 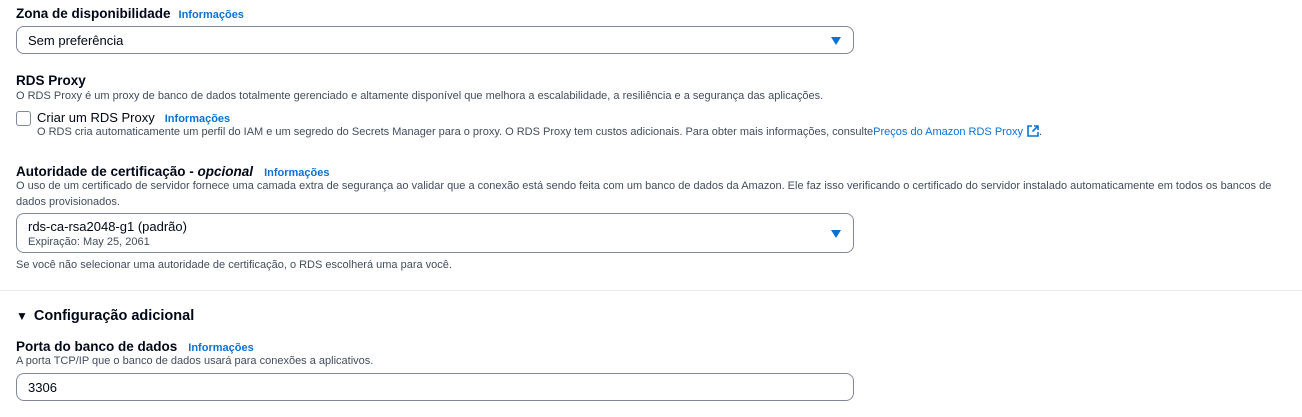 What do you see at coordinates (42, 387) in the screenshot?
I see `db-port-value: 3306` at bounding box center [42, 387].